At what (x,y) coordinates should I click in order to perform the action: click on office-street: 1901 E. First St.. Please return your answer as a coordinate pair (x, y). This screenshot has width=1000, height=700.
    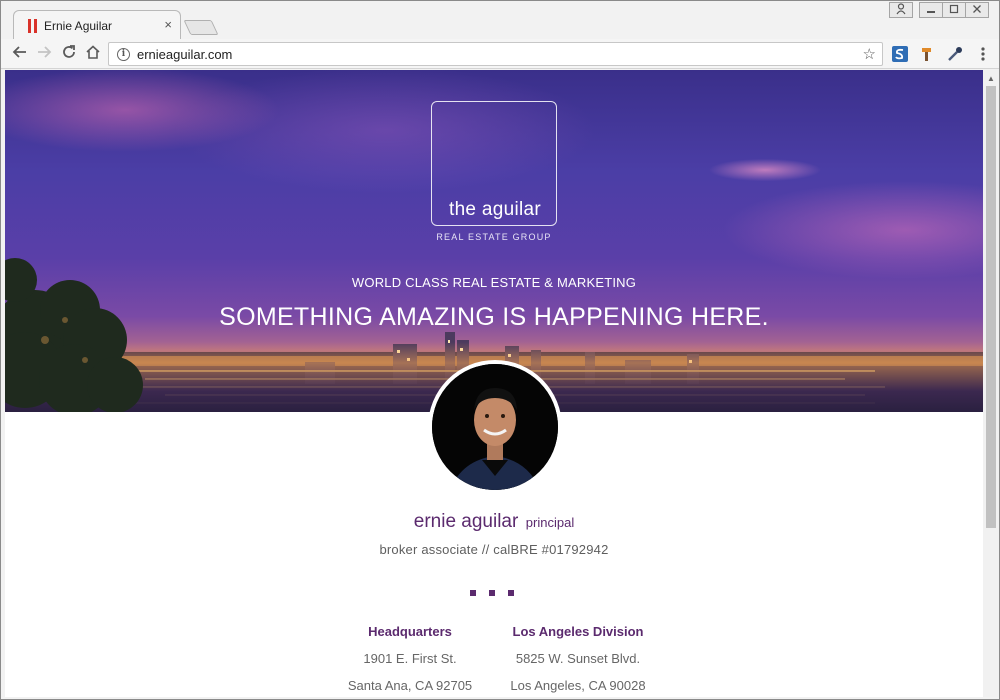
    Looking at the image, I should click on (410, 658).